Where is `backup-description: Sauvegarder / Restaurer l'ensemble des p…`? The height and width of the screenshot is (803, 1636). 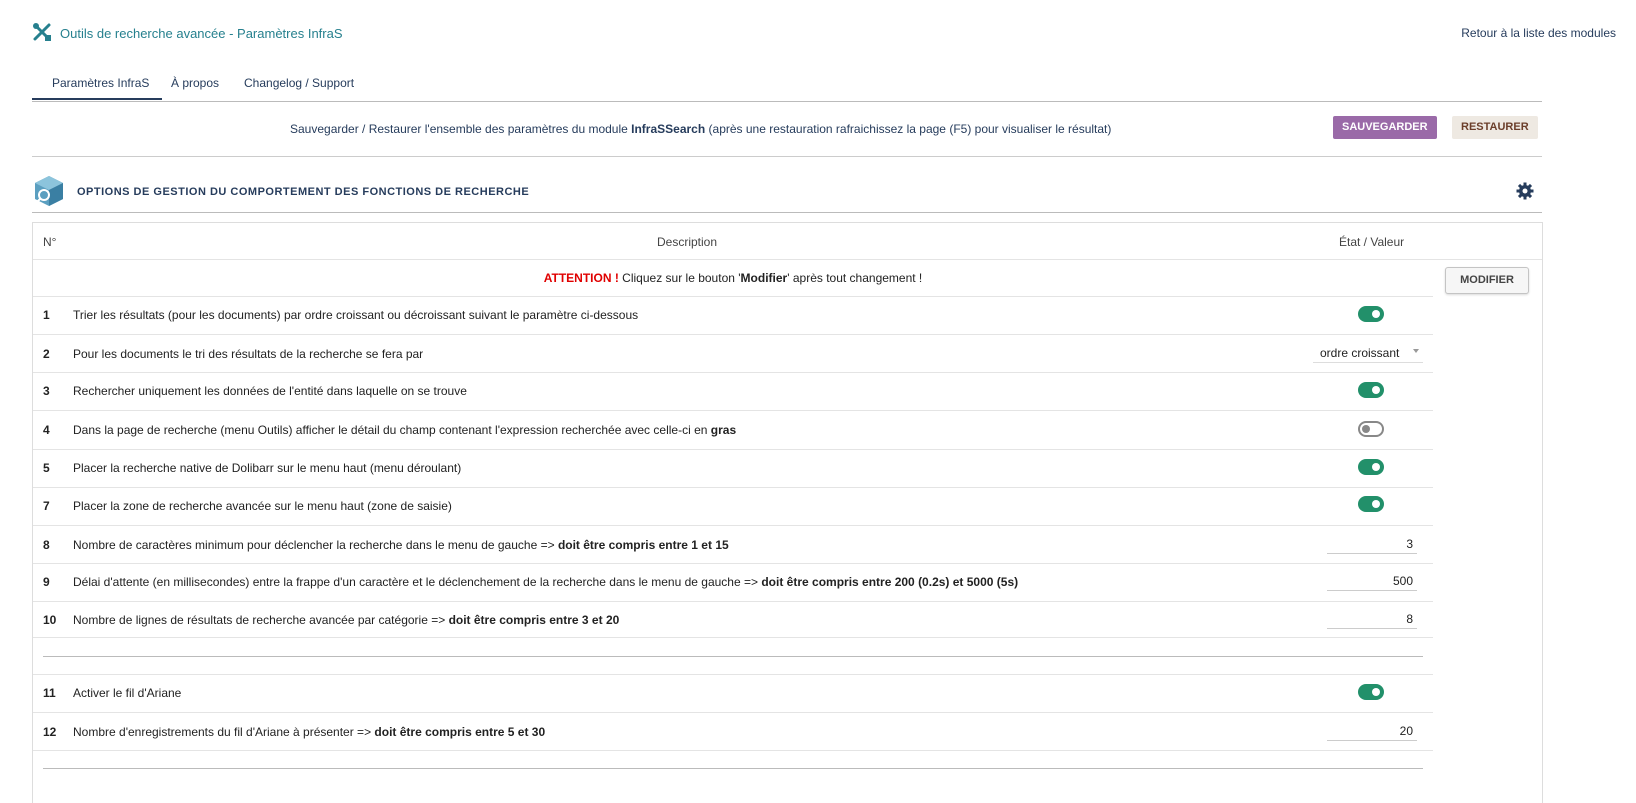
backup-description: Sauvegarder / Restaurer l'ensemble des p… is located at coordinates (701, 129).